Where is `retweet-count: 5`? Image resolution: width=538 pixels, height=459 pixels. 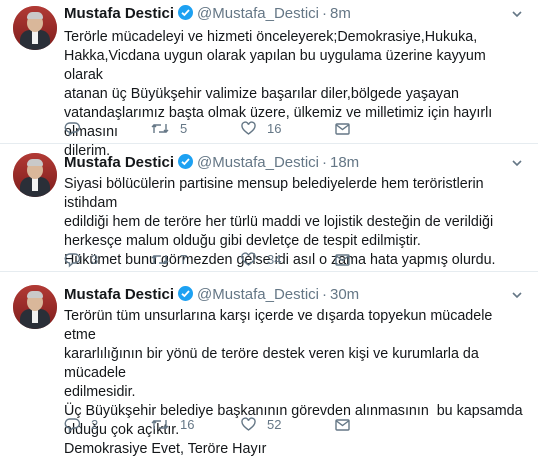
retweet-count: 5 is located at coordinates (184, 128).